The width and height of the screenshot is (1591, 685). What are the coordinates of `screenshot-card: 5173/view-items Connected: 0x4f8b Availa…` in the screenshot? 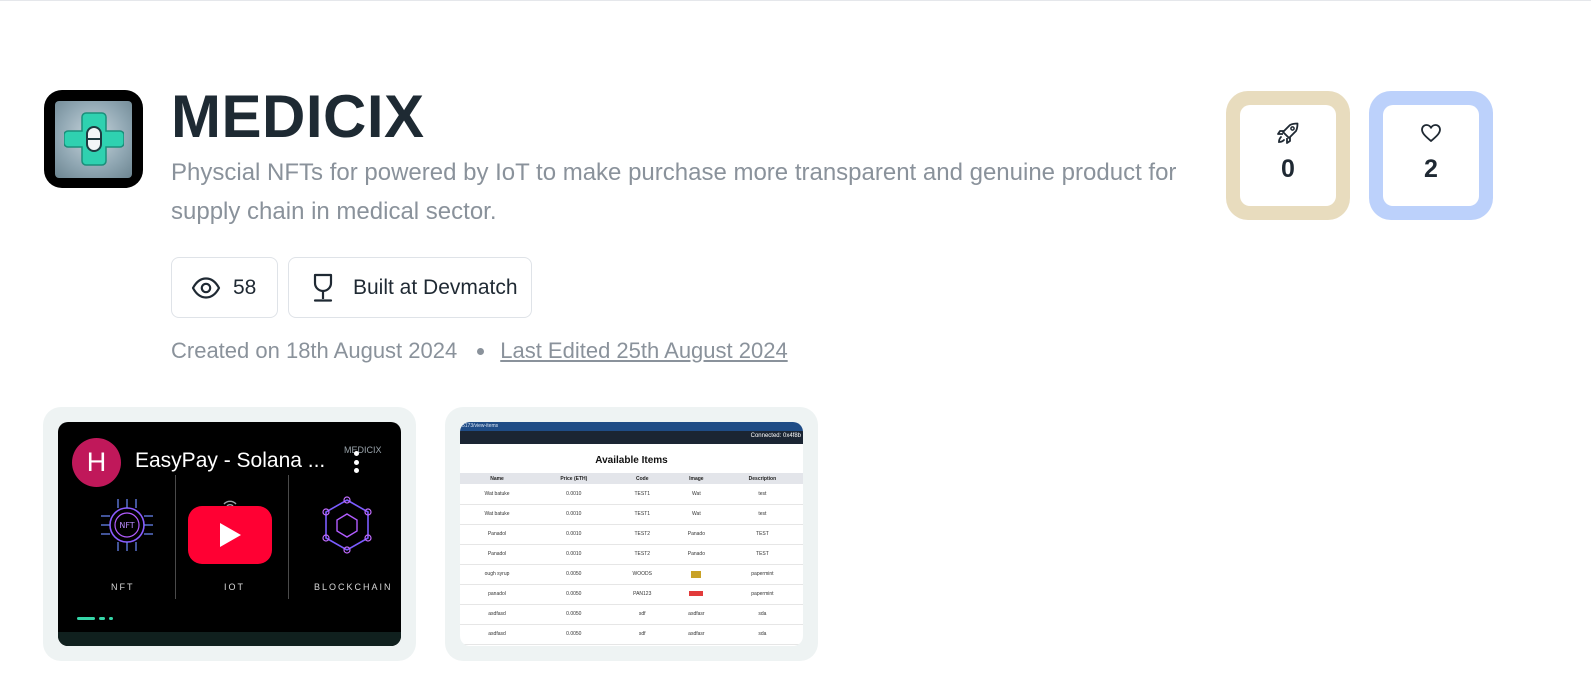 It's located at (631, 534).